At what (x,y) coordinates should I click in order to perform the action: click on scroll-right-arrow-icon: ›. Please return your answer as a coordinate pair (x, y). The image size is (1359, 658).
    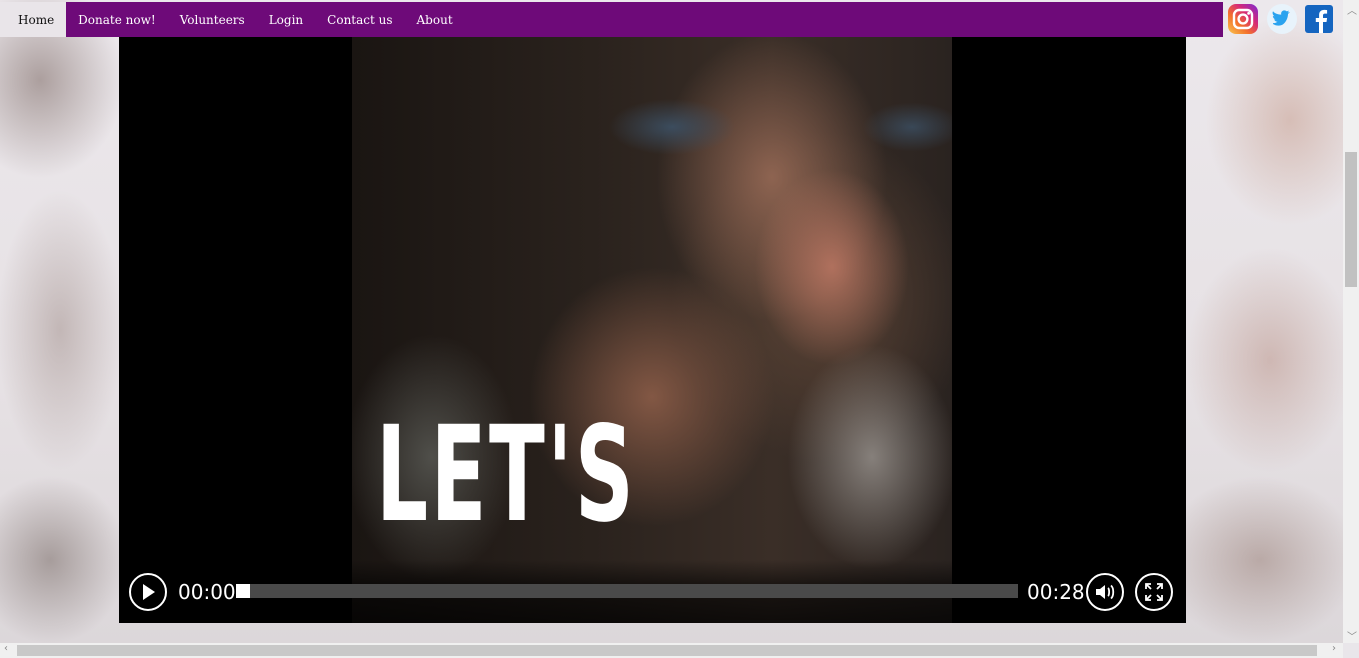
    Looking at the image, I should click on (1334, 648).